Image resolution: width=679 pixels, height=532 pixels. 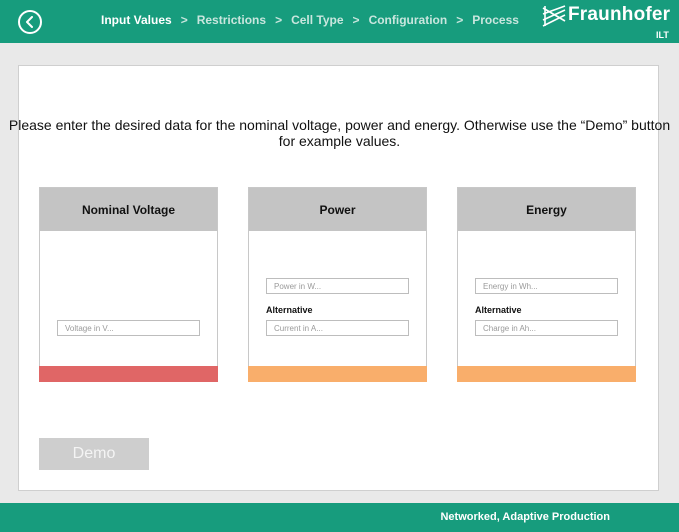 What do you see at coordinates (136, 20) in the screenshot?
I see `step-input-values: Input Values` at bounding box center [136, 20].